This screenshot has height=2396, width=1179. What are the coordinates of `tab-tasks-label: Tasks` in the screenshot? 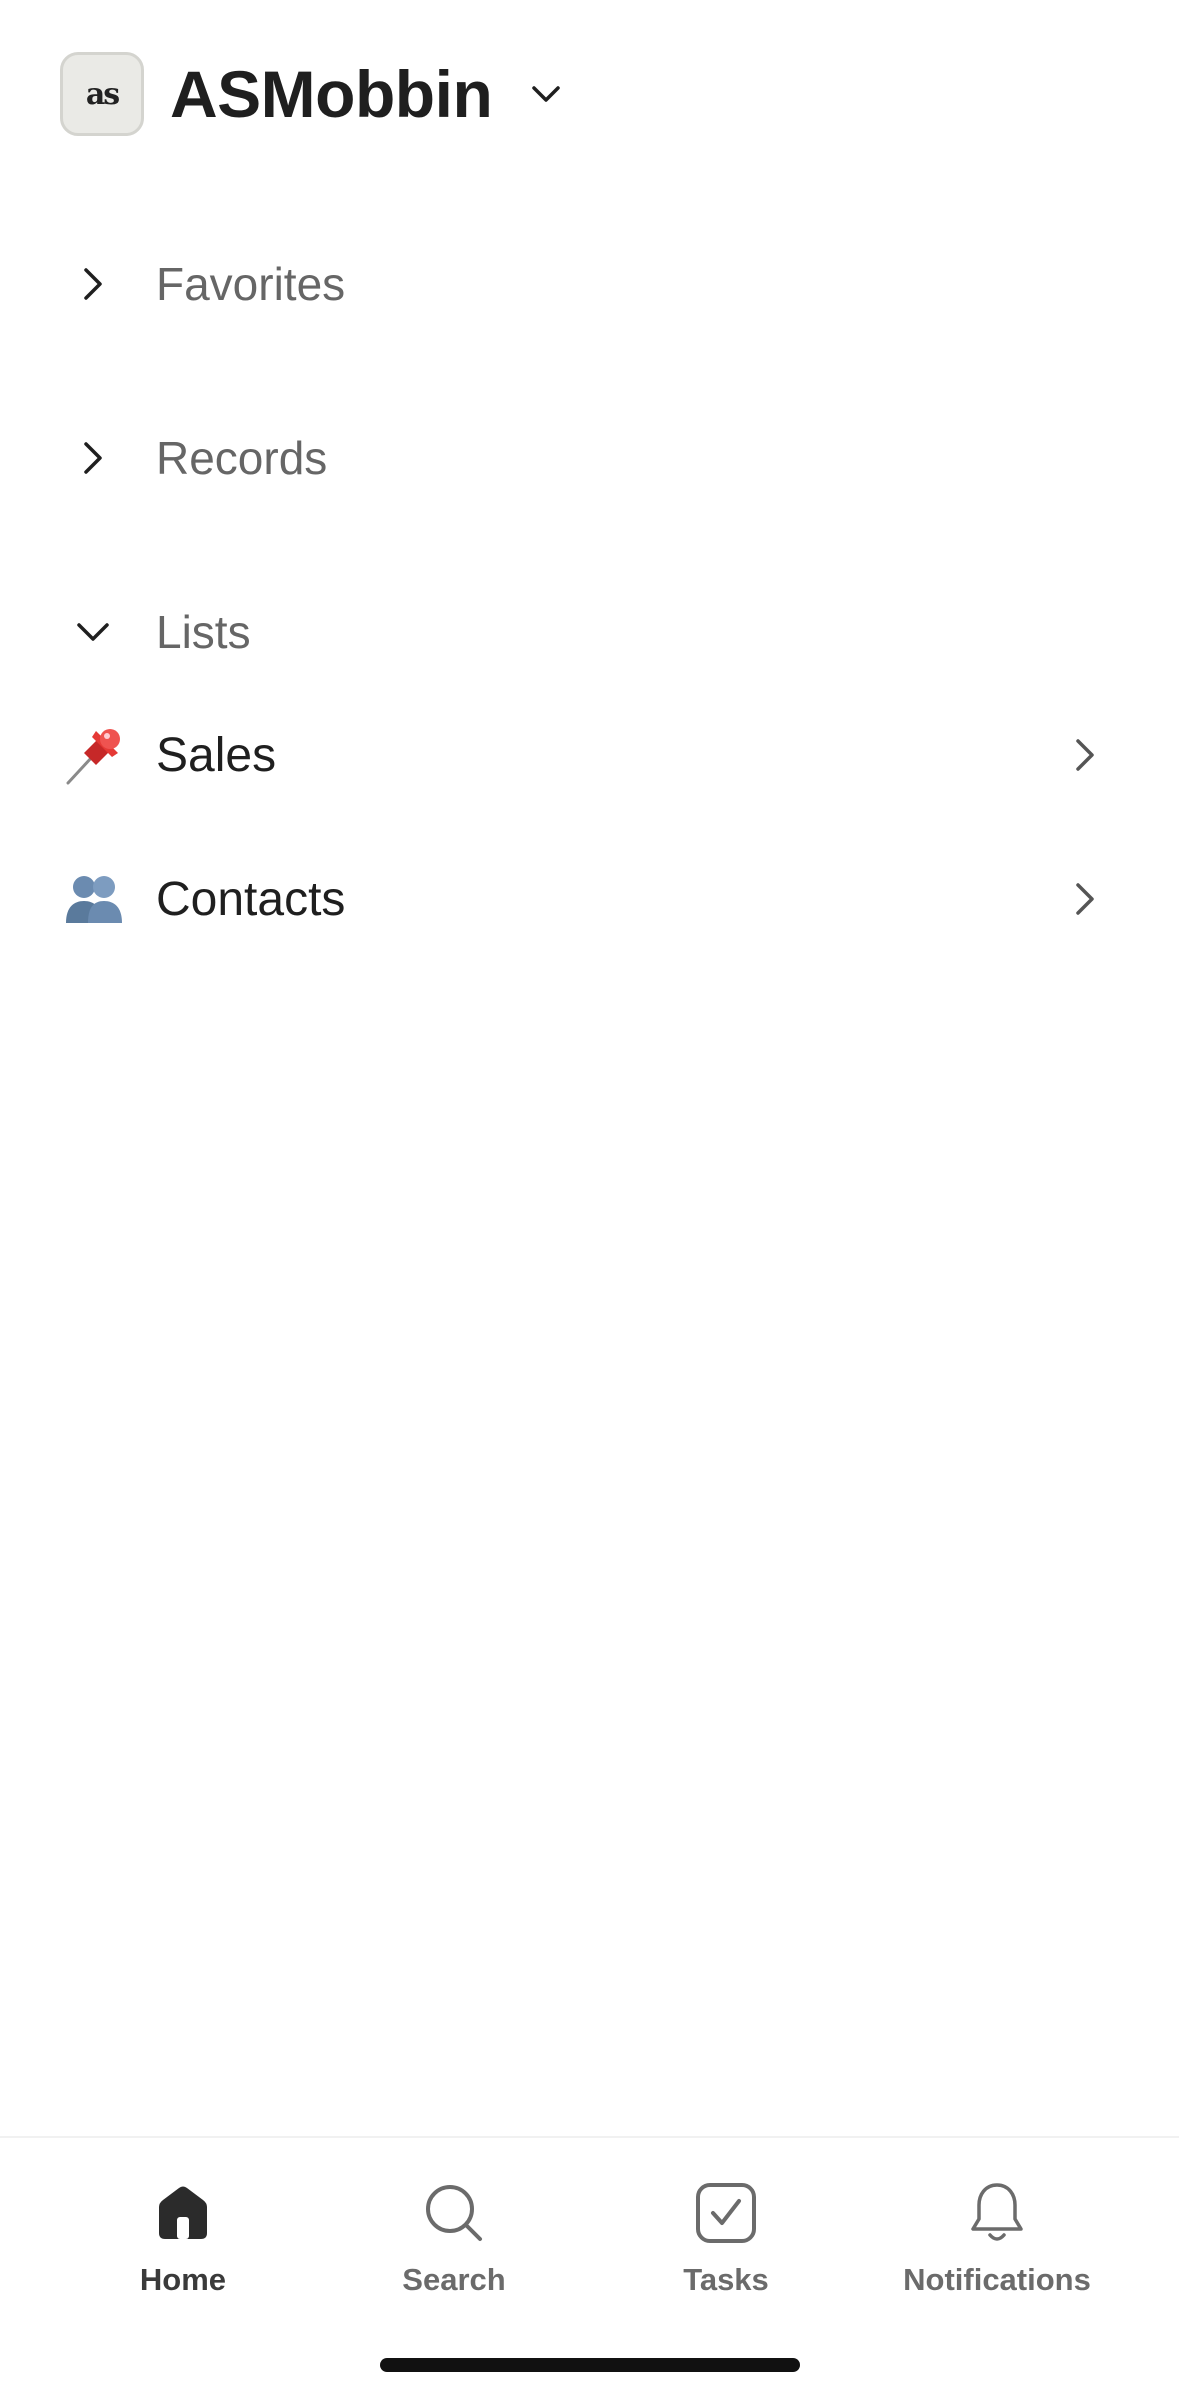 It's located at (726, 2279).